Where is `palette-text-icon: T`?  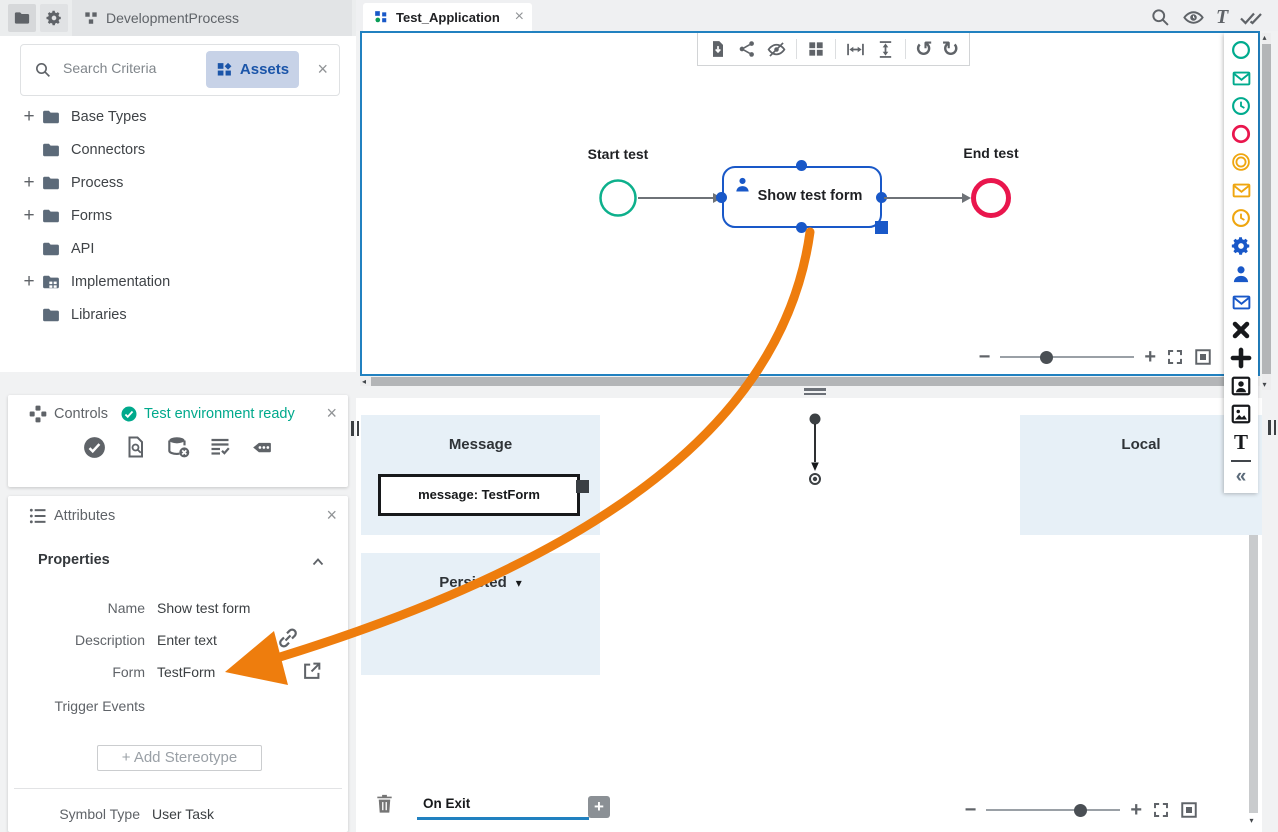 palette-text-icon: T is located at coordinates (1241, 442).